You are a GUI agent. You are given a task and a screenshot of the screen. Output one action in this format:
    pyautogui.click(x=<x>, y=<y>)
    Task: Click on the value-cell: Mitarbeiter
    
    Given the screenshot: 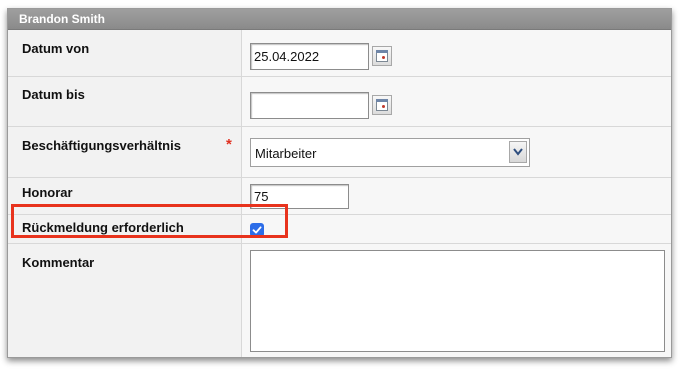 What is the action you would take?
    pyautogui.click(x=456, y=152)
    